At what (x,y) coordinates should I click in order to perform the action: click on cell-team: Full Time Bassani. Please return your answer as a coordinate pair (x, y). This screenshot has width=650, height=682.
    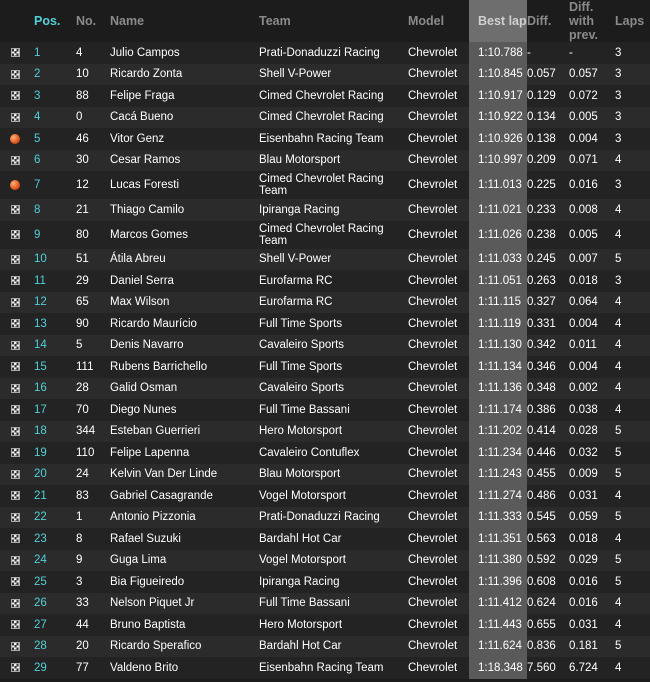
    Looking at the image, I should click on (333, 410).